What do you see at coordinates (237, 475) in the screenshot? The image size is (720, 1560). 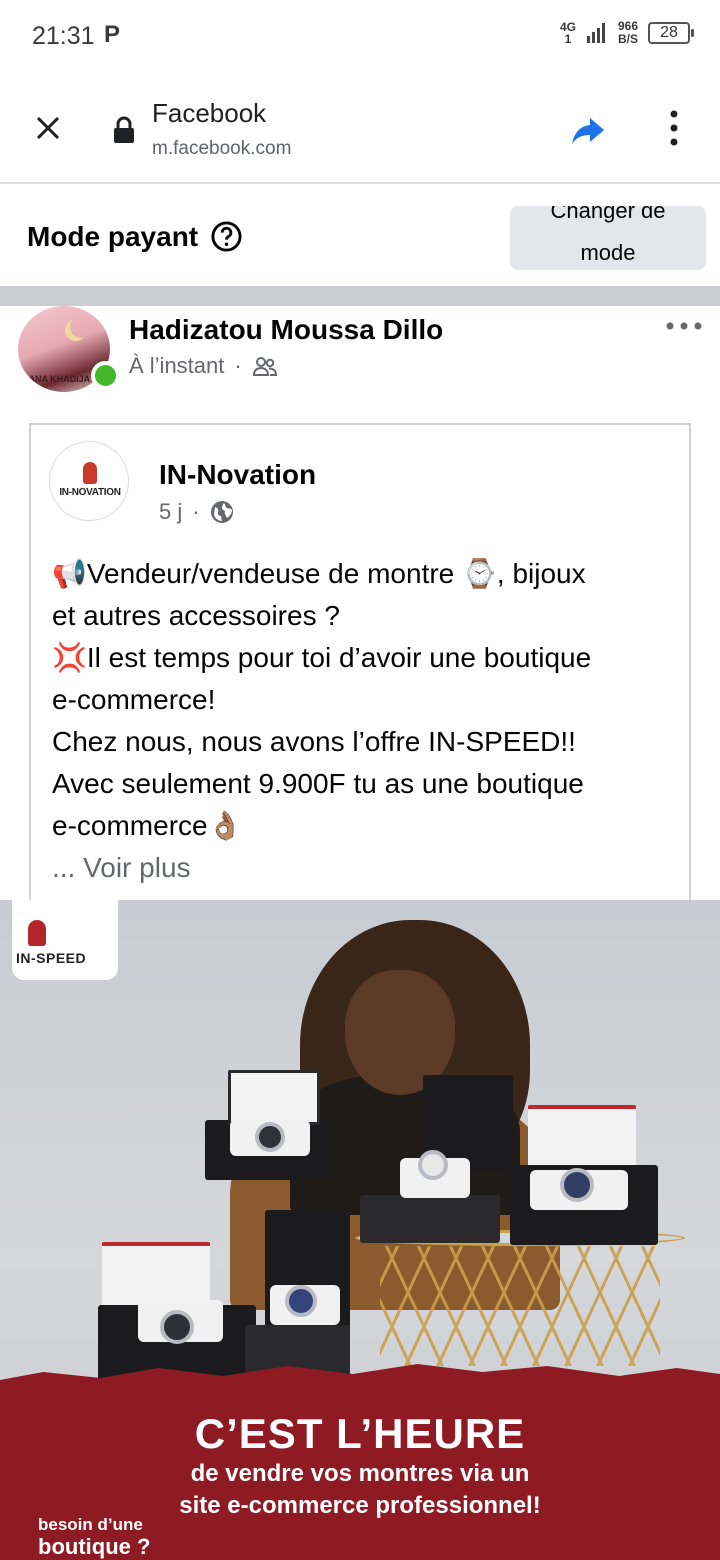 I see `shared-page-name: IN-Novation` at bounding box center [237, 475].